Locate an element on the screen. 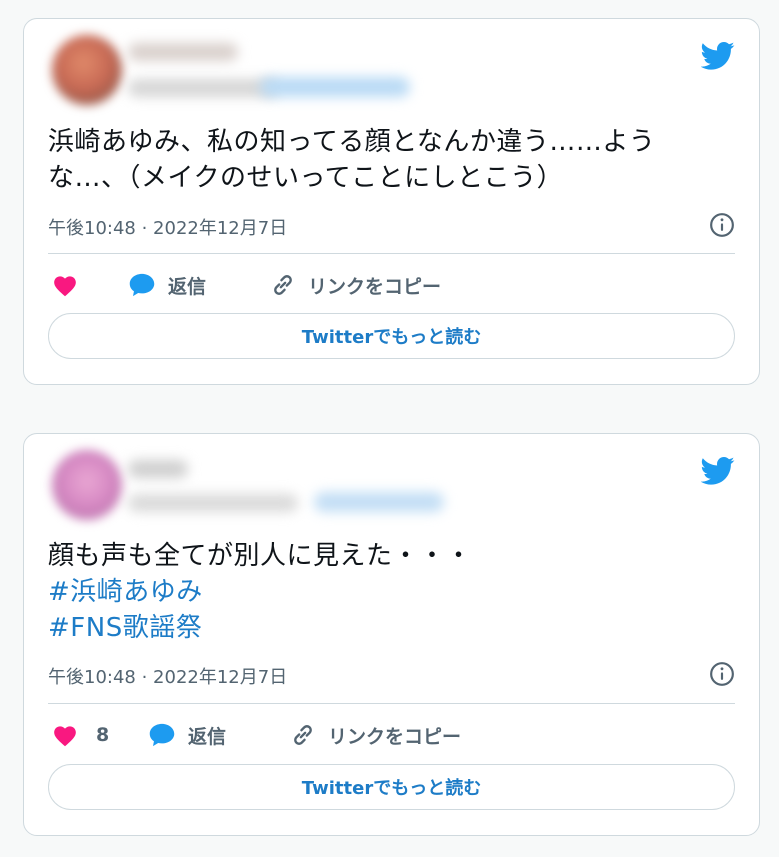  hashtag-link: #FNS歌謡祭 is located at coordinates (393, 628).